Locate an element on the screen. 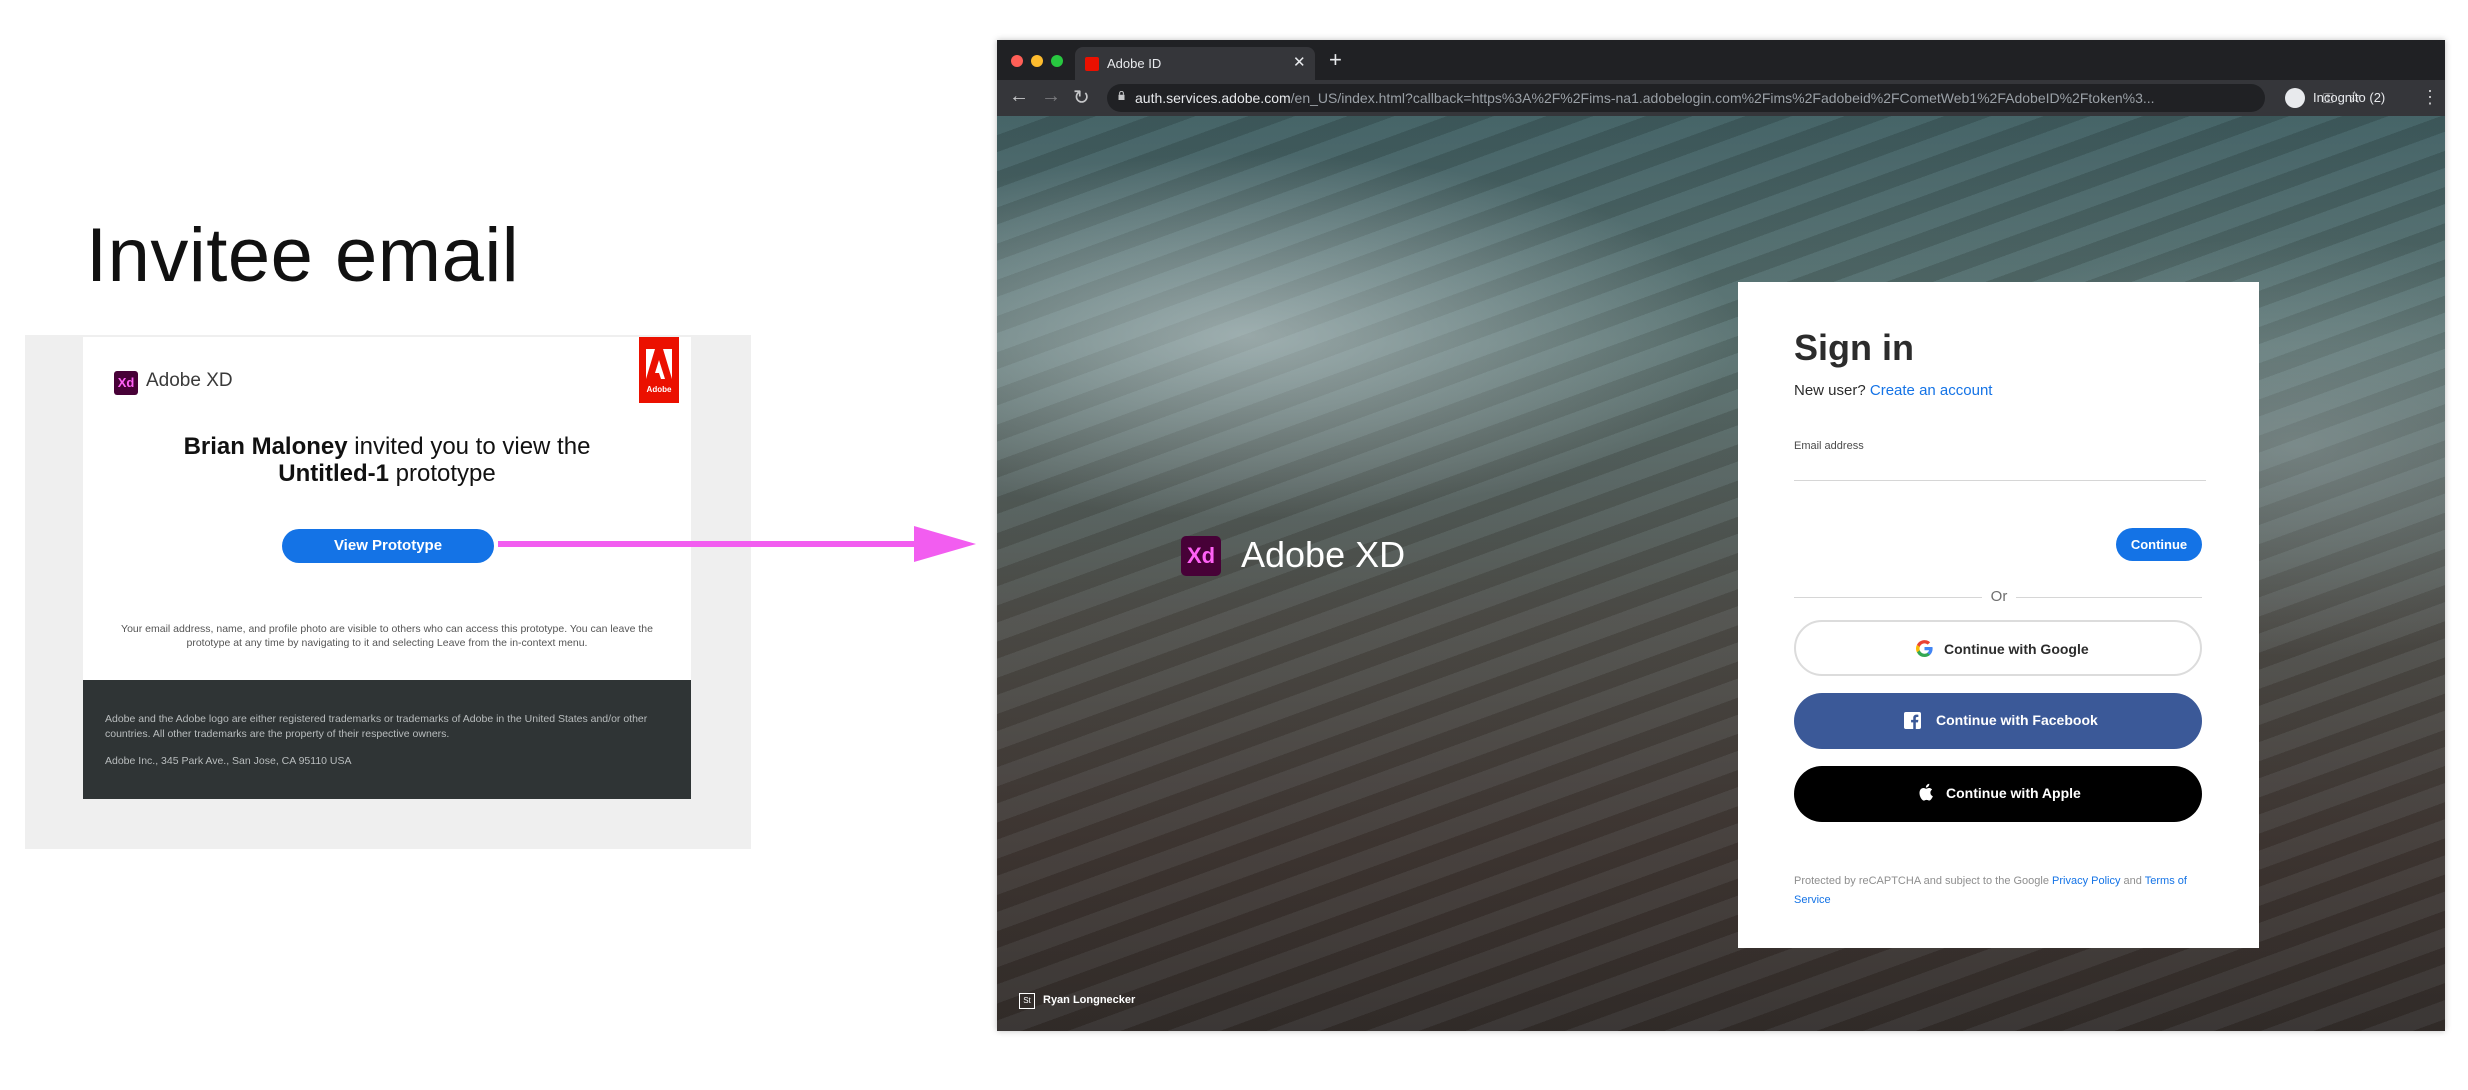 The image size is (2468, 1090). adobe-logo-tag: Adobe is located at coordinates (659, 370).